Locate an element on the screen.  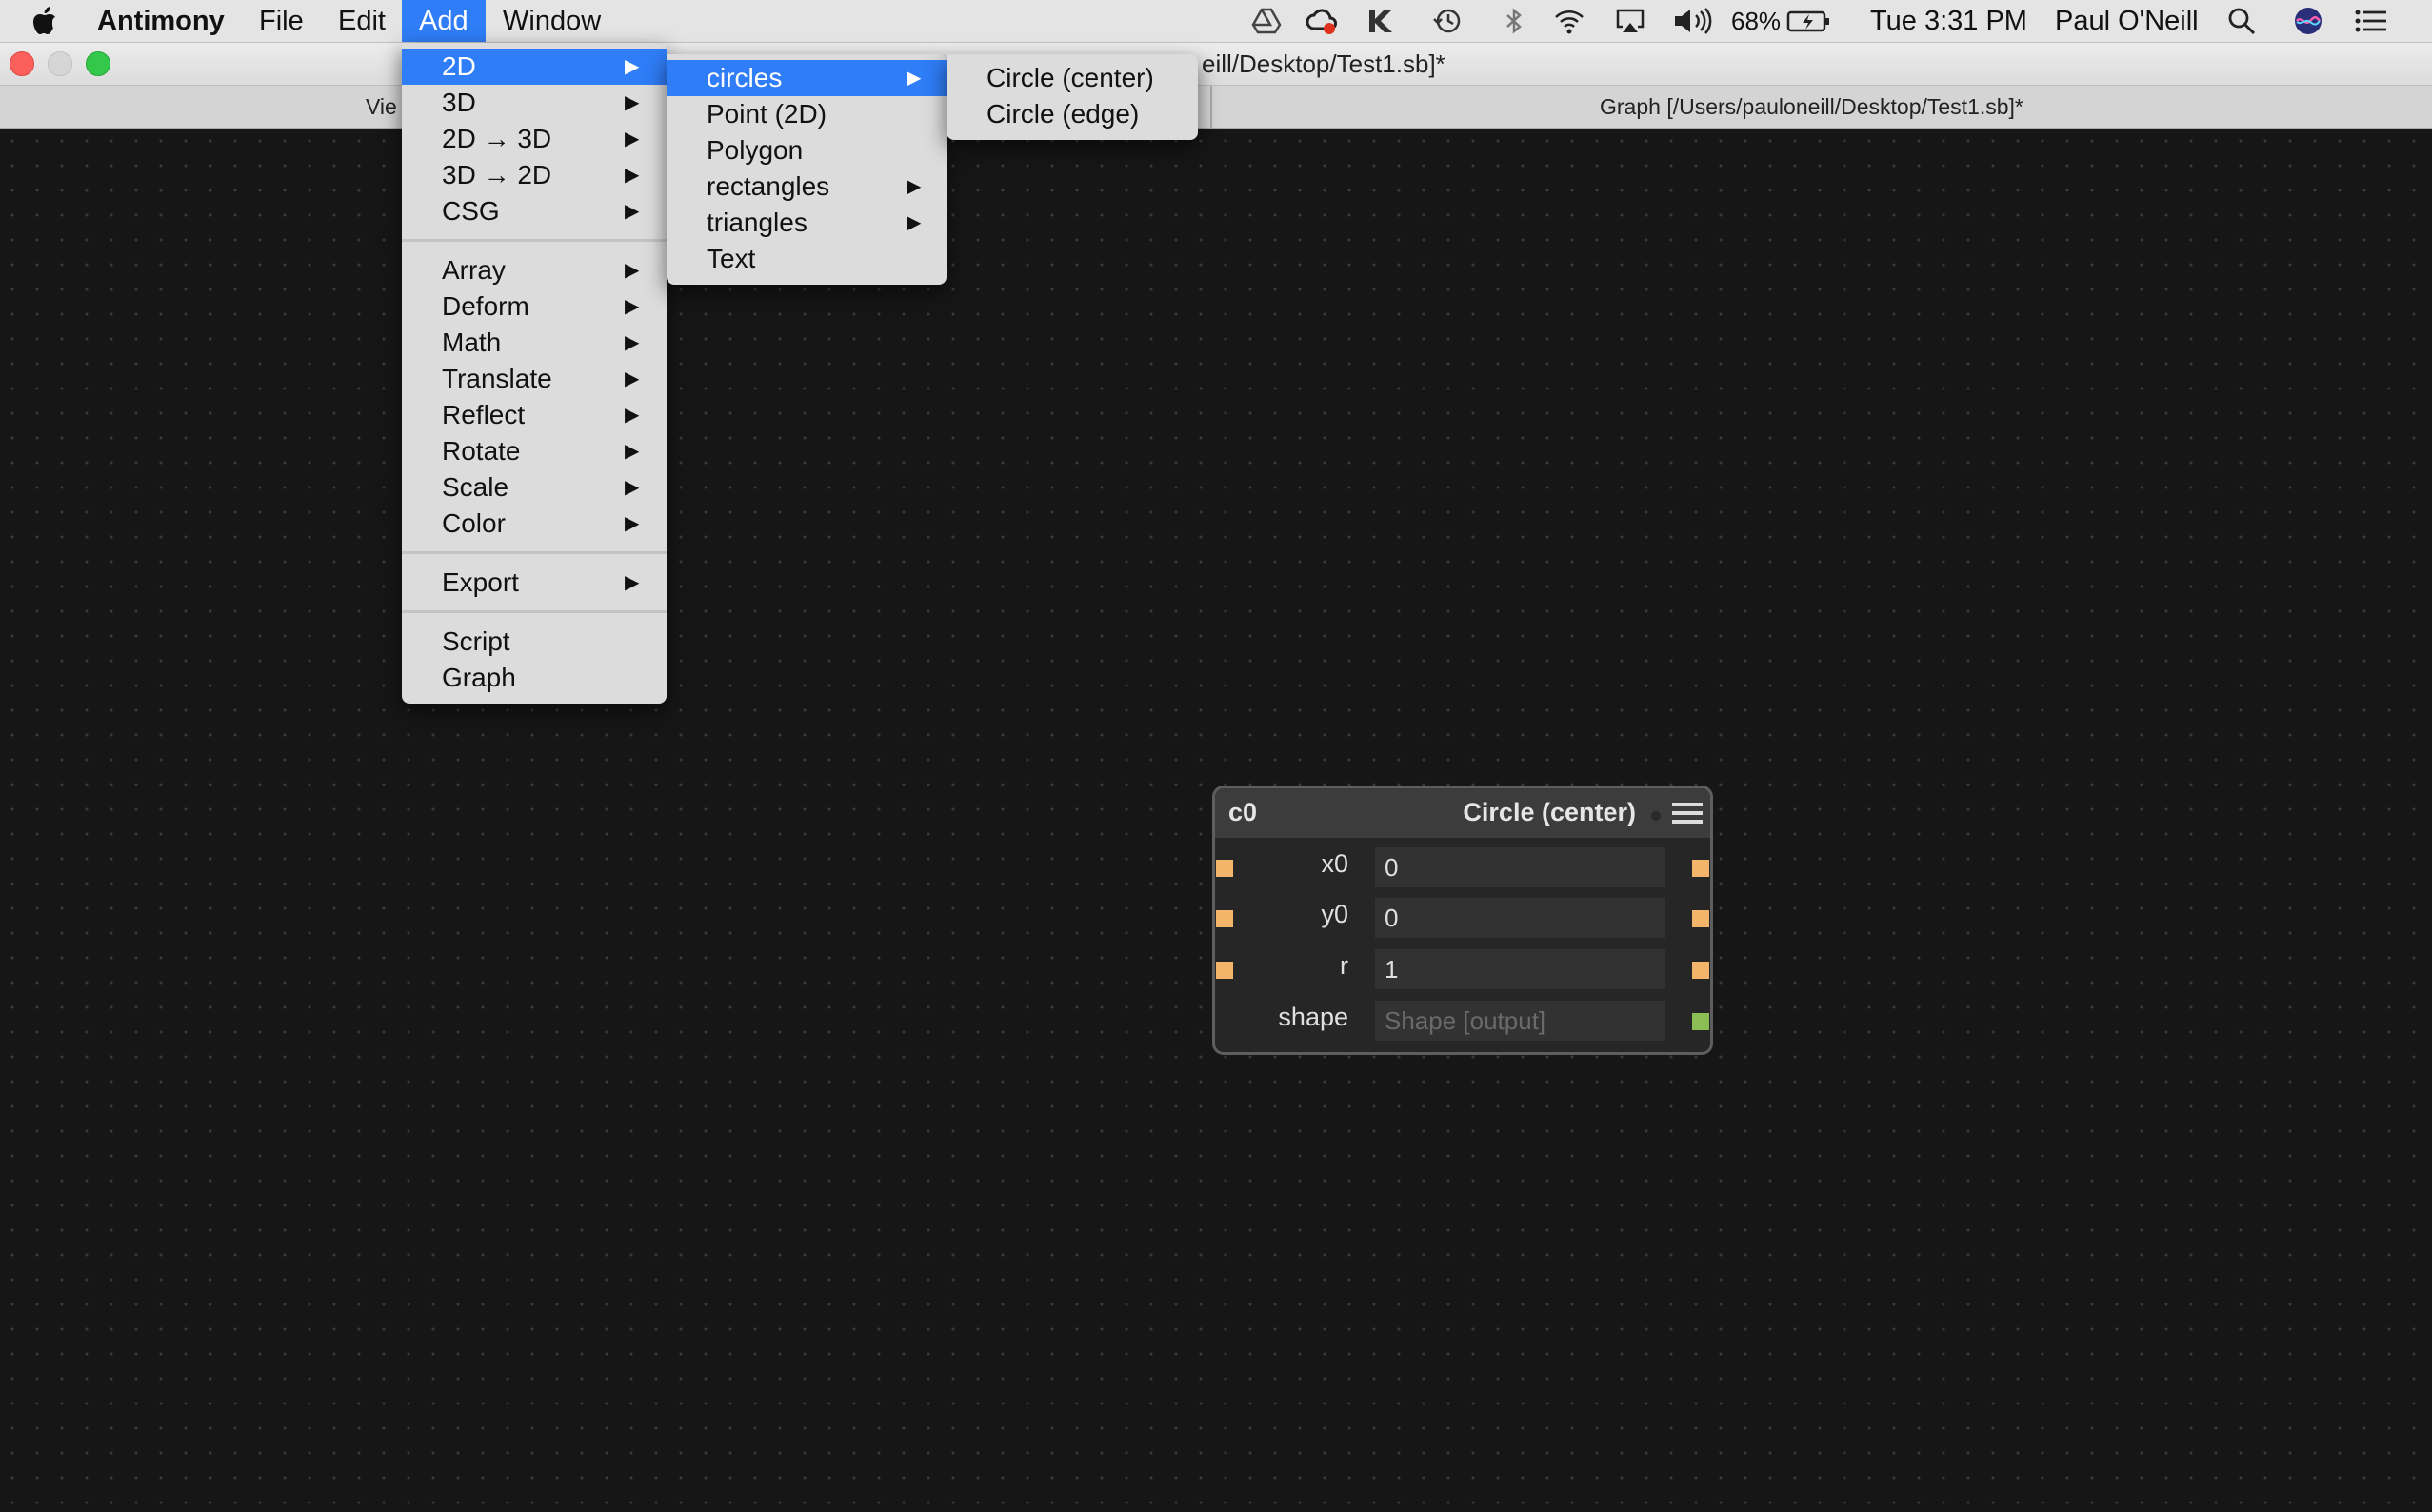
menu-item-label: Array is located at coordinates (474, 270).